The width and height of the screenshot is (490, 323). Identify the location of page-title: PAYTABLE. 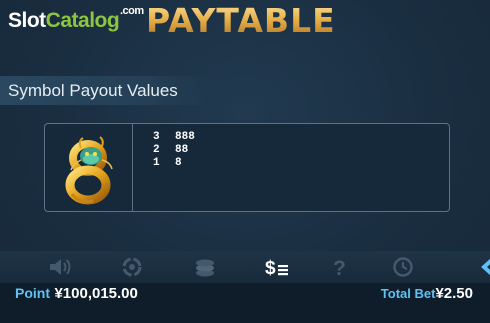
(241, 20).